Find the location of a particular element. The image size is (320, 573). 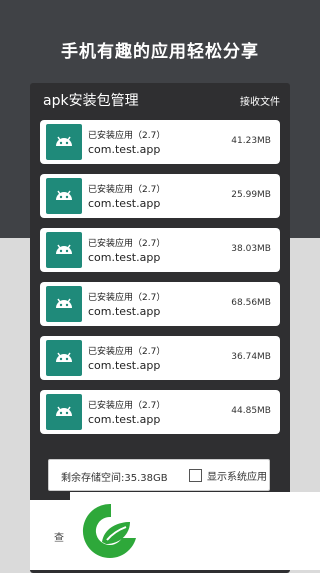

app-size: 44.85MB is located at coordinates (251, 411).